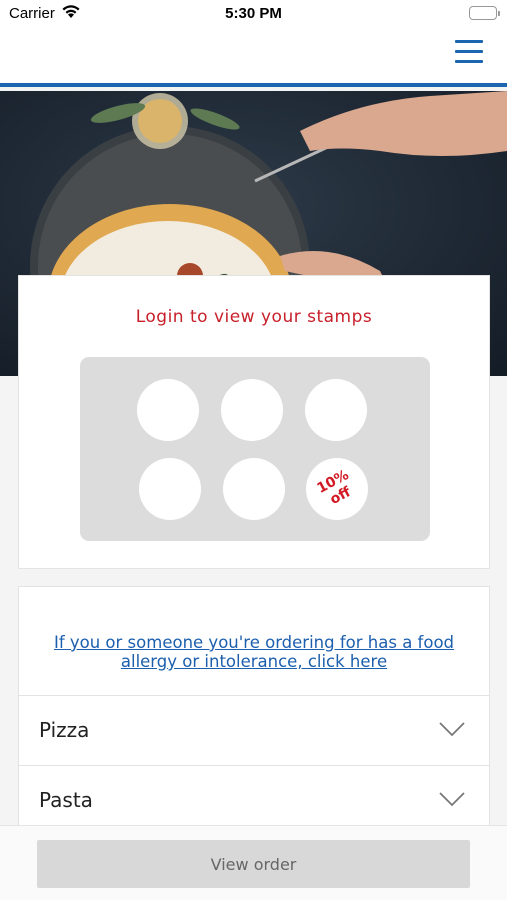  What do you see at coordinates (255, 449) in the screenshot?
I see `stamp-grid: 10% off` at bounding box center [255, 449].